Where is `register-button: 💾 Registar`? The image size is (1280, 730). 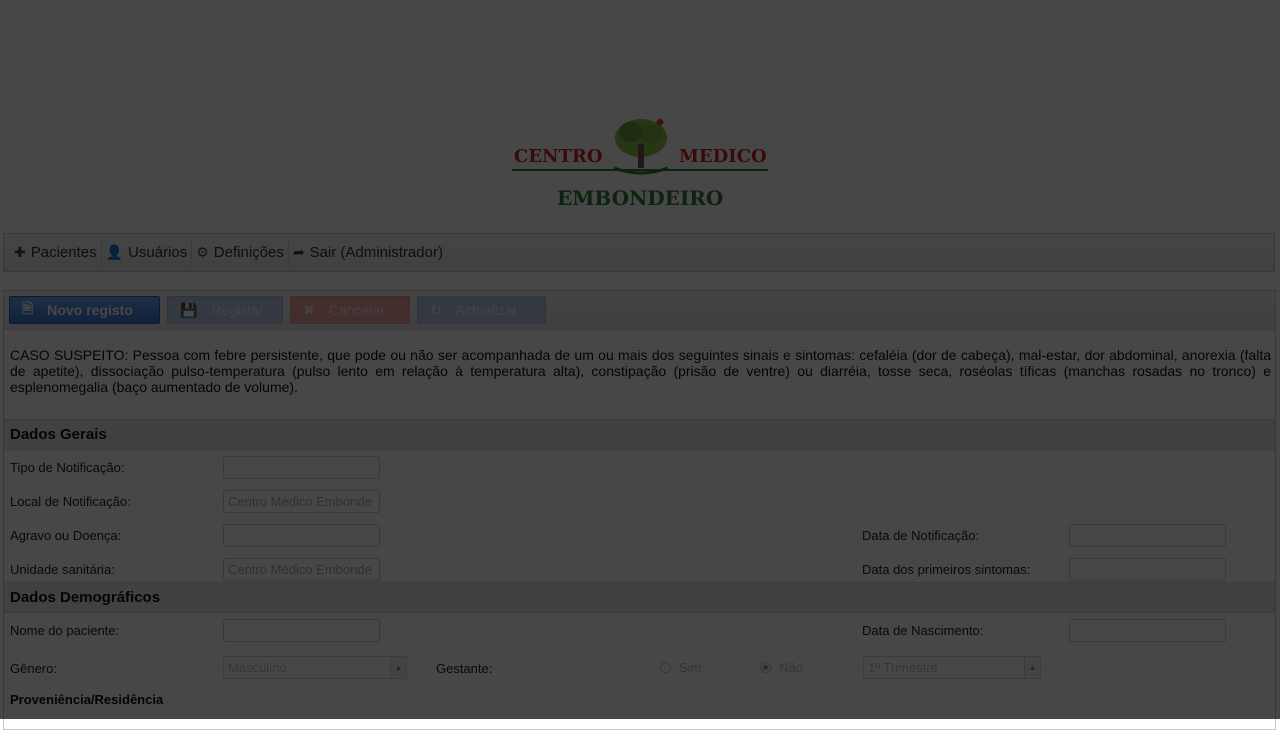 register-button: 💾 Registar is located at coordinates (225, 310).